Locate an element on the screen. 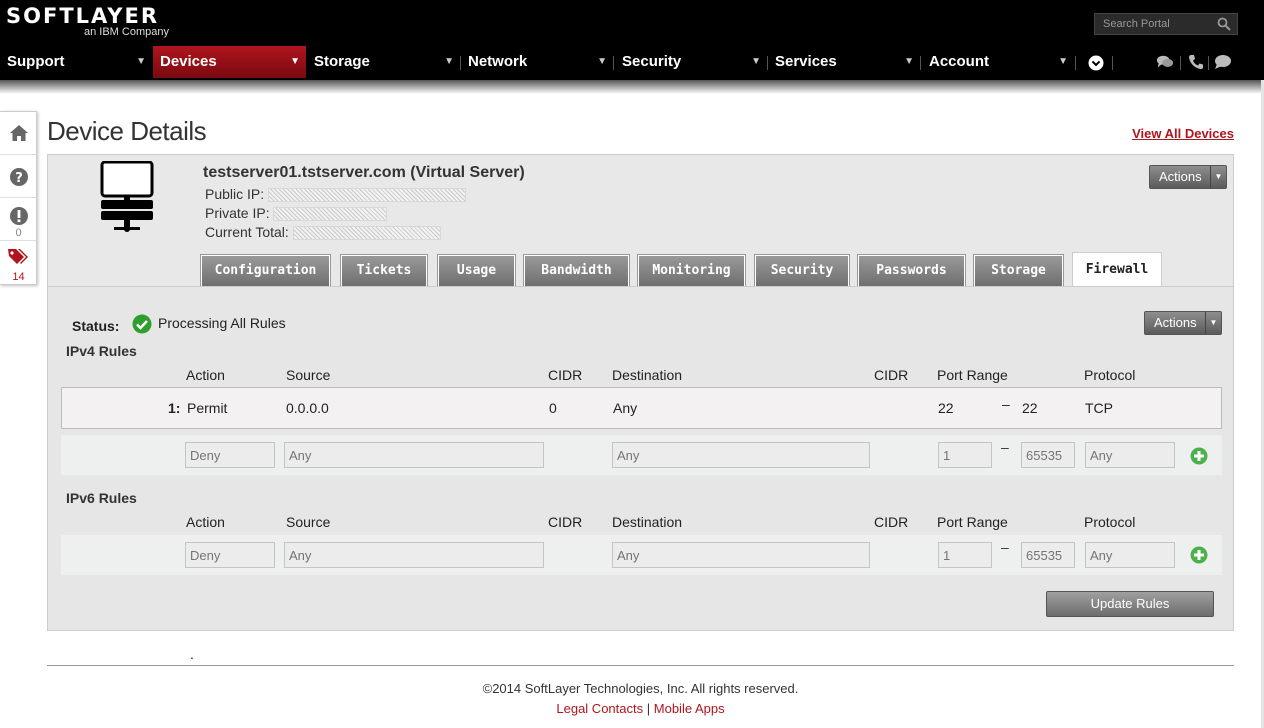 Image resolution: width=1264 pixels, height=728 pixels. ipv4-rule-row: 1: Permit 0.0.0.0 0 Any 22 – 22 TCP is located at coordinates (641, 408).